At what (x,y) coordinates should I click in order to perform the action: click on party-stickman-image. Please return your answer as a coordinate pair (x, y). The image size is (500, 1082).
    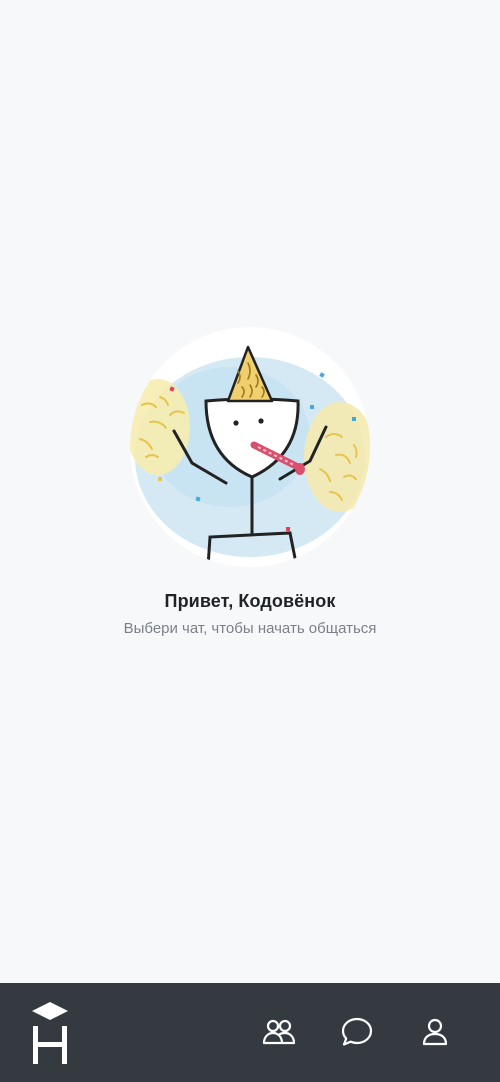
    Looking at the image, I should click on (250, 456).